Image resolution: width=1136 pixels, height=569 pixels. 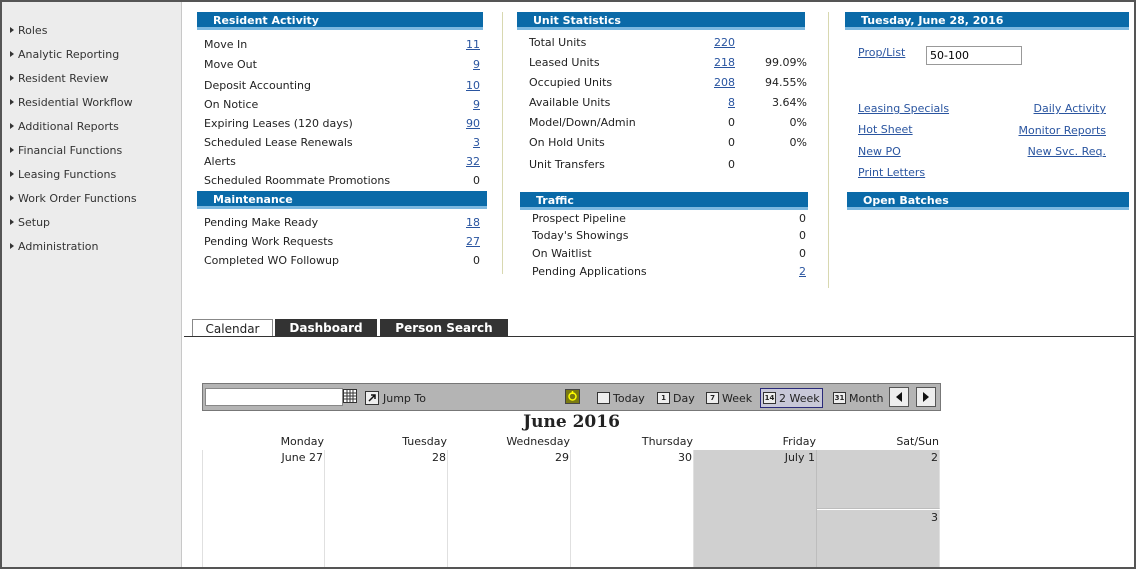 What do you see at coordinates (663, 398) in the screenshot?
I see `calendar-day-icon: 1` at bounding box center [663, 398].